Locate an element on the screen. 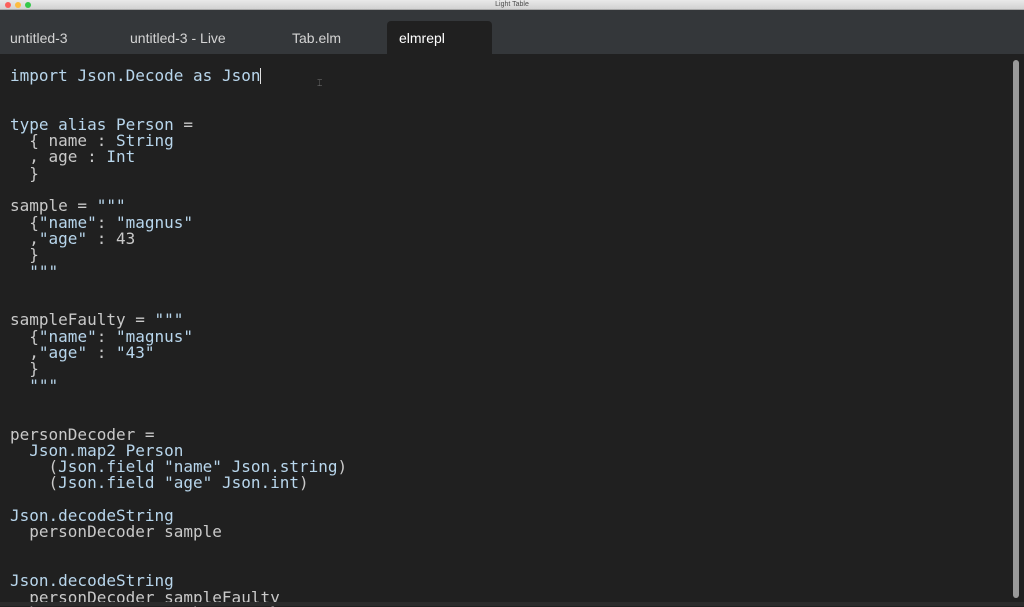 Image resolution: width=1024 pixels, height=607 pixels. title-bar: Light Table is located at coordinates (512, 5).